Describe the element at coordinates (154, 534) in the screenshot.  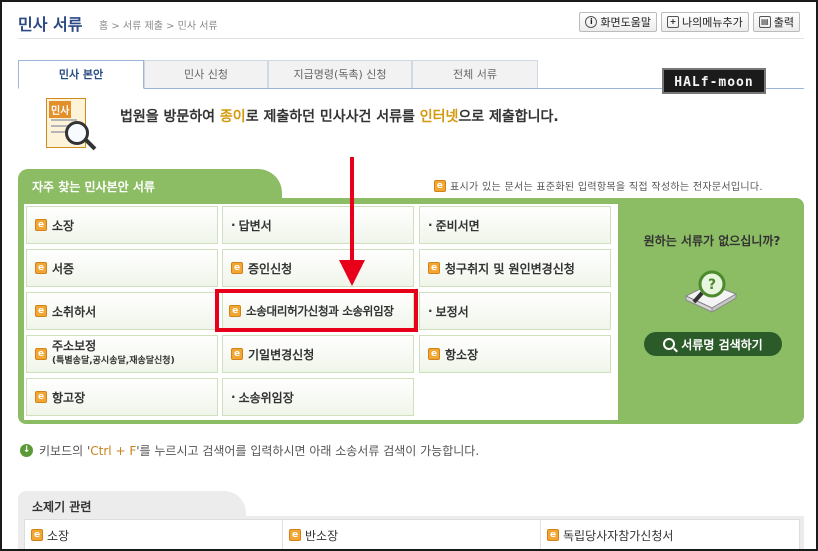
I see `doc-item-complaint-2: e 소장` at that location.